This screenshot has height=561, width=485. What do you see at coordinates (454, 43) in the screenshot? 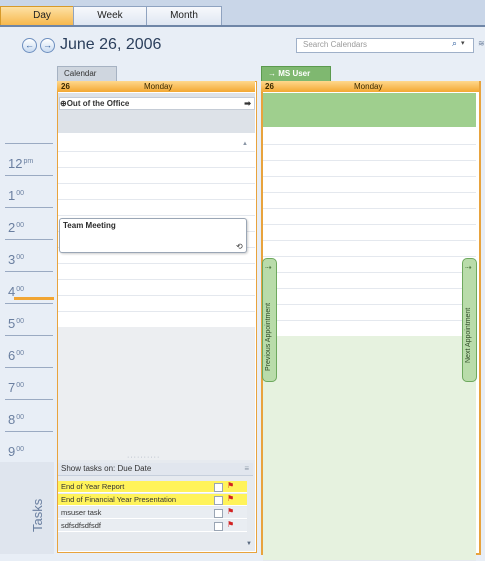
I see `search-icon: ⌕` at bounding box center [454, 43].